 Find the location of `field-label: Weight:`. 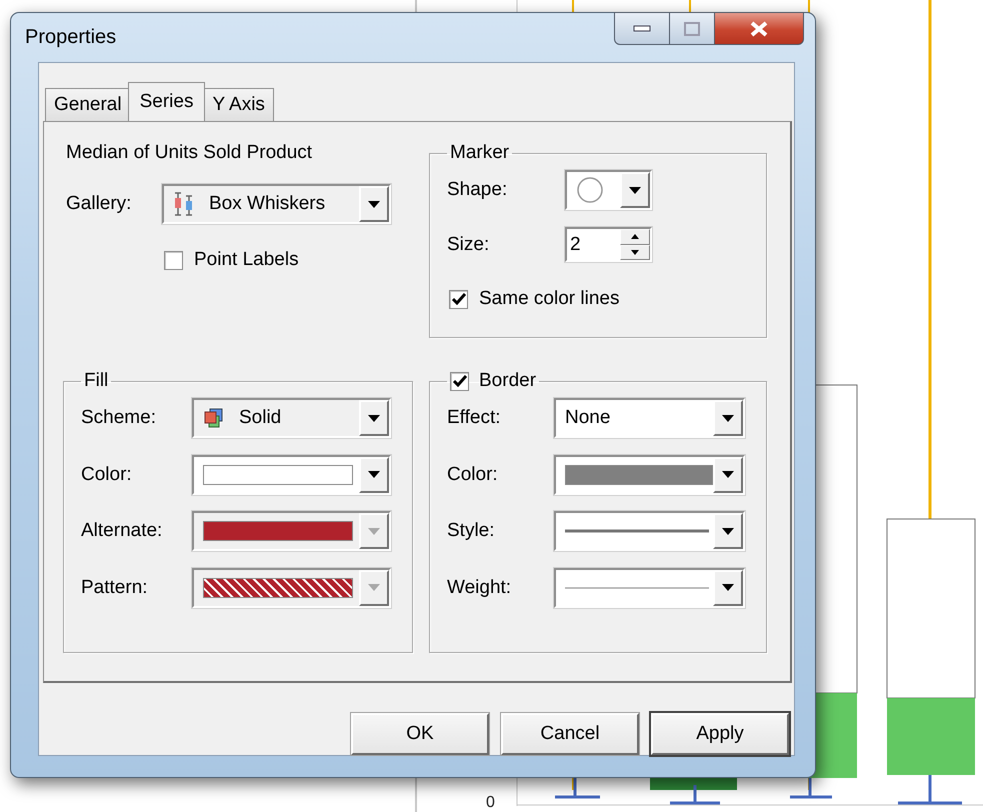

field-label: Weight: is located at coordinates (479, 587).